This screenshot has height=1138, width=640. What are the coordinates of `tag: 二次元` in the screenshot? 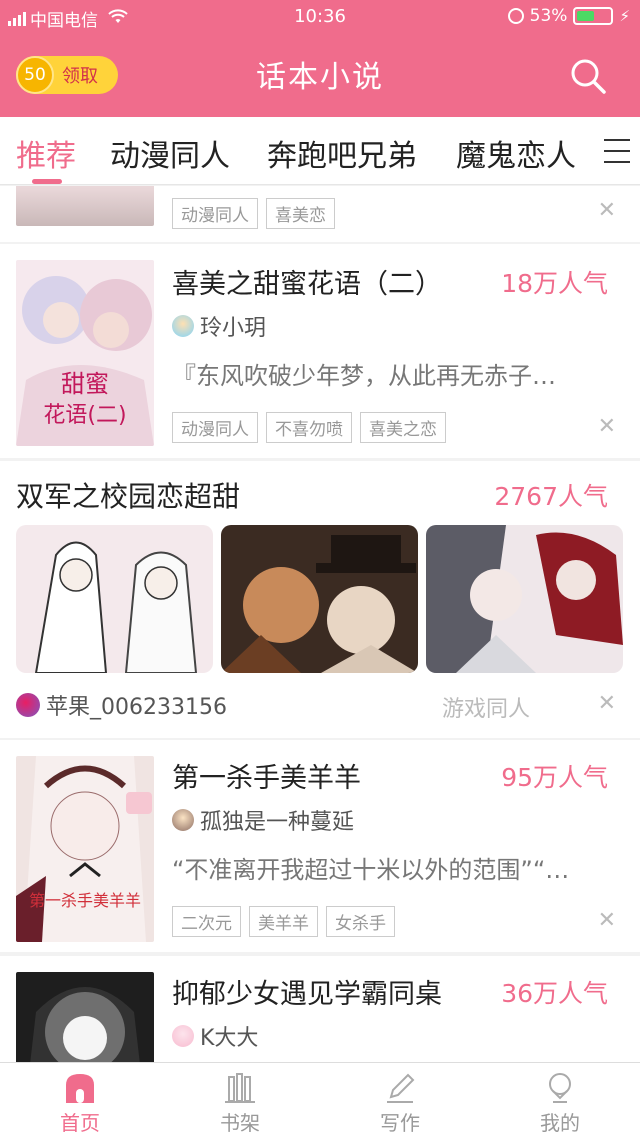 It's located at (206, 921).